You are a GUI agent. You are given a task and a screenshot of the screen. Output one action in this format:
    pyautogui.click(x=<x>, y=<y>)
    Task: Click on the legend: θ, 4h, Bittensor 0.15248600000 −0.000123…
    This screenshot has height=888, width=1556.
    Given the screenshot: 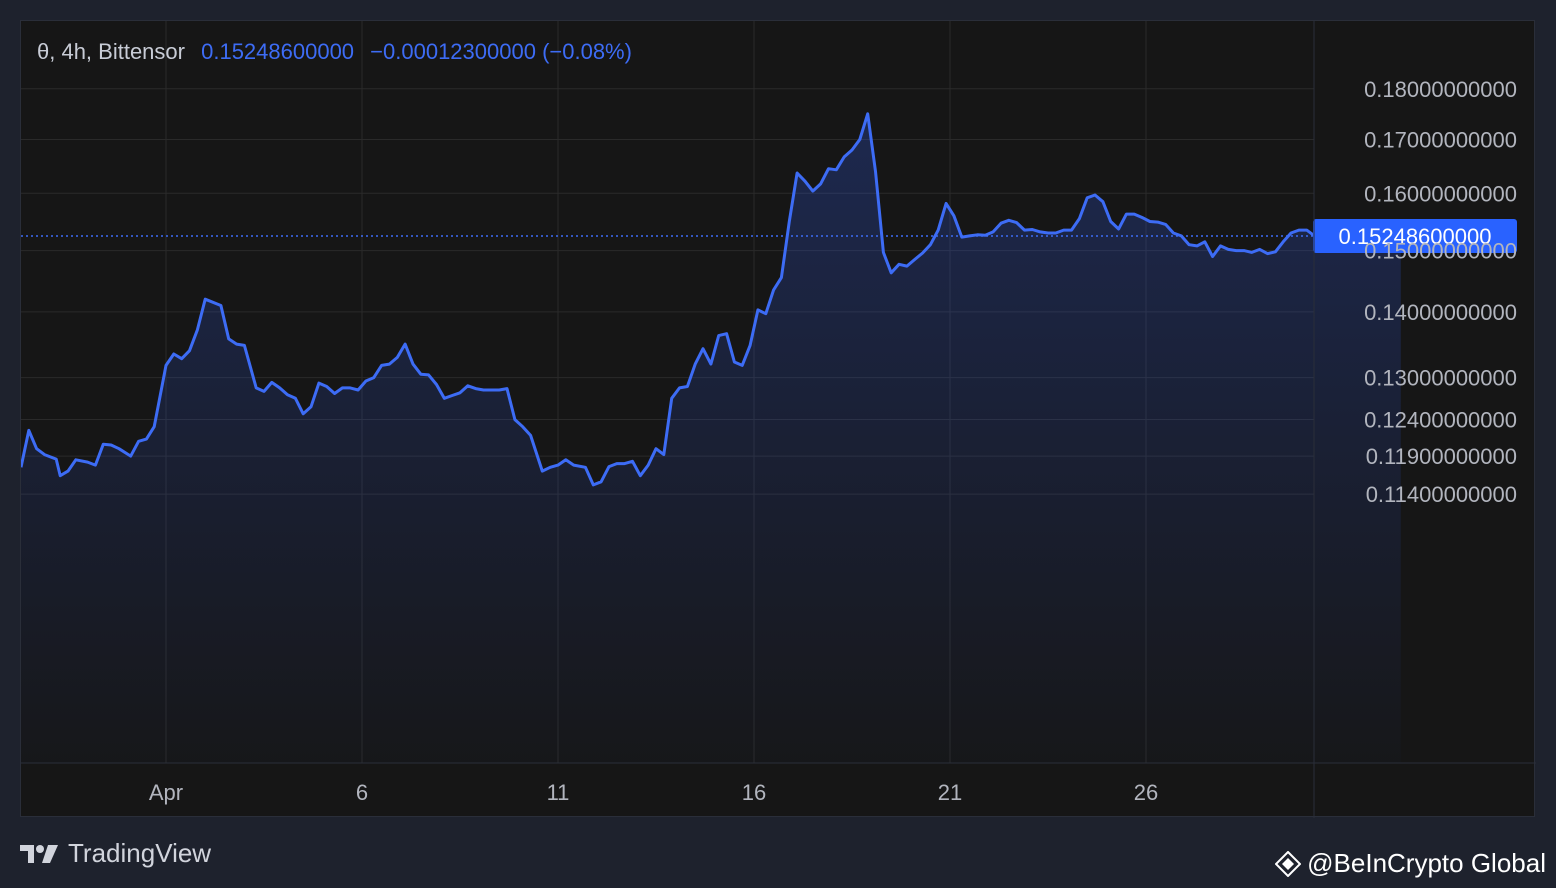 What is the action you would take?
    pyautogui.click(x=334, y=52)
    